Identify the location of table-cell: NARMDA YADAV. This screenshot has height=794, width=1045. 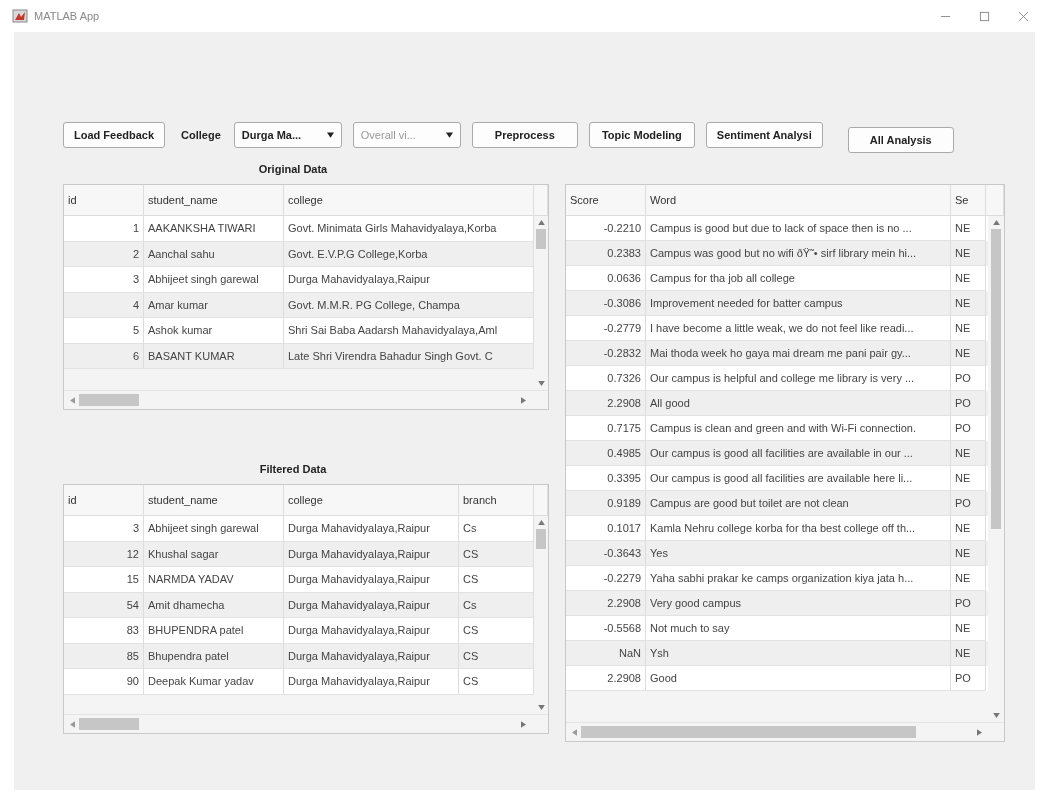
(214, 580).